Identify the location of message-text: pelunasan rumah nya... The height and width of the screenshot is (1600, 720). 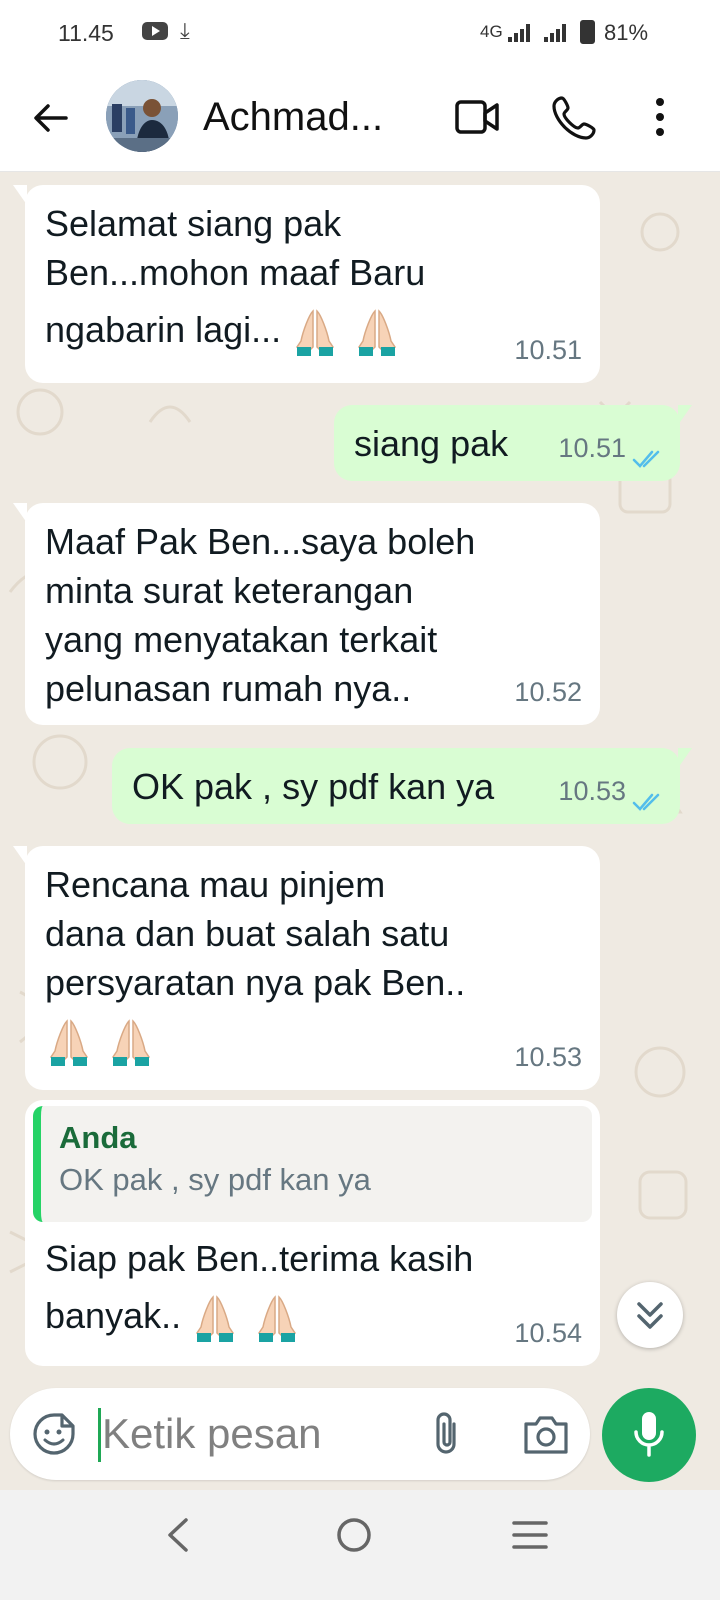
(228, 688).